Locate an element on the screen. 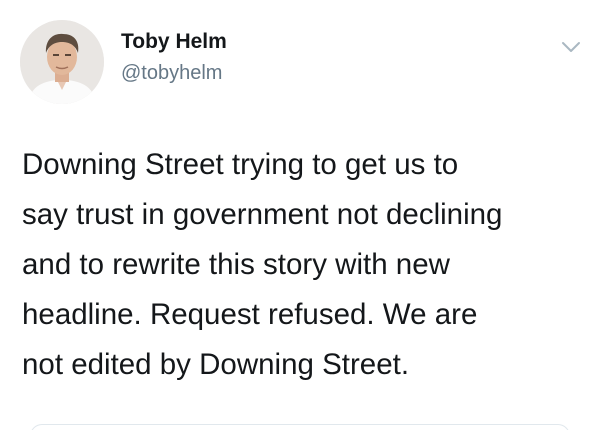 Image resolution: width=600 pixels, height=430 pixels. embedded-card-edge is located at coordinates (300, 427).